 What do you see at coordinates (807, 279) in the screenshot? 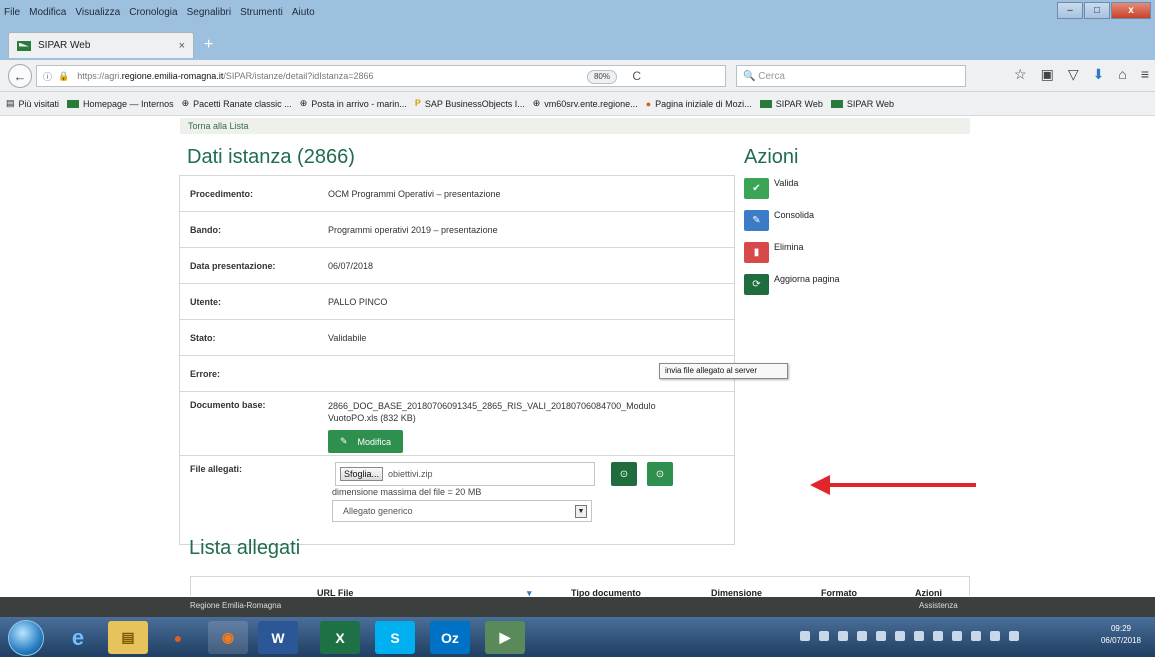
I see `action-label: Aggiorna pagina` at bounding box center [807, 279].